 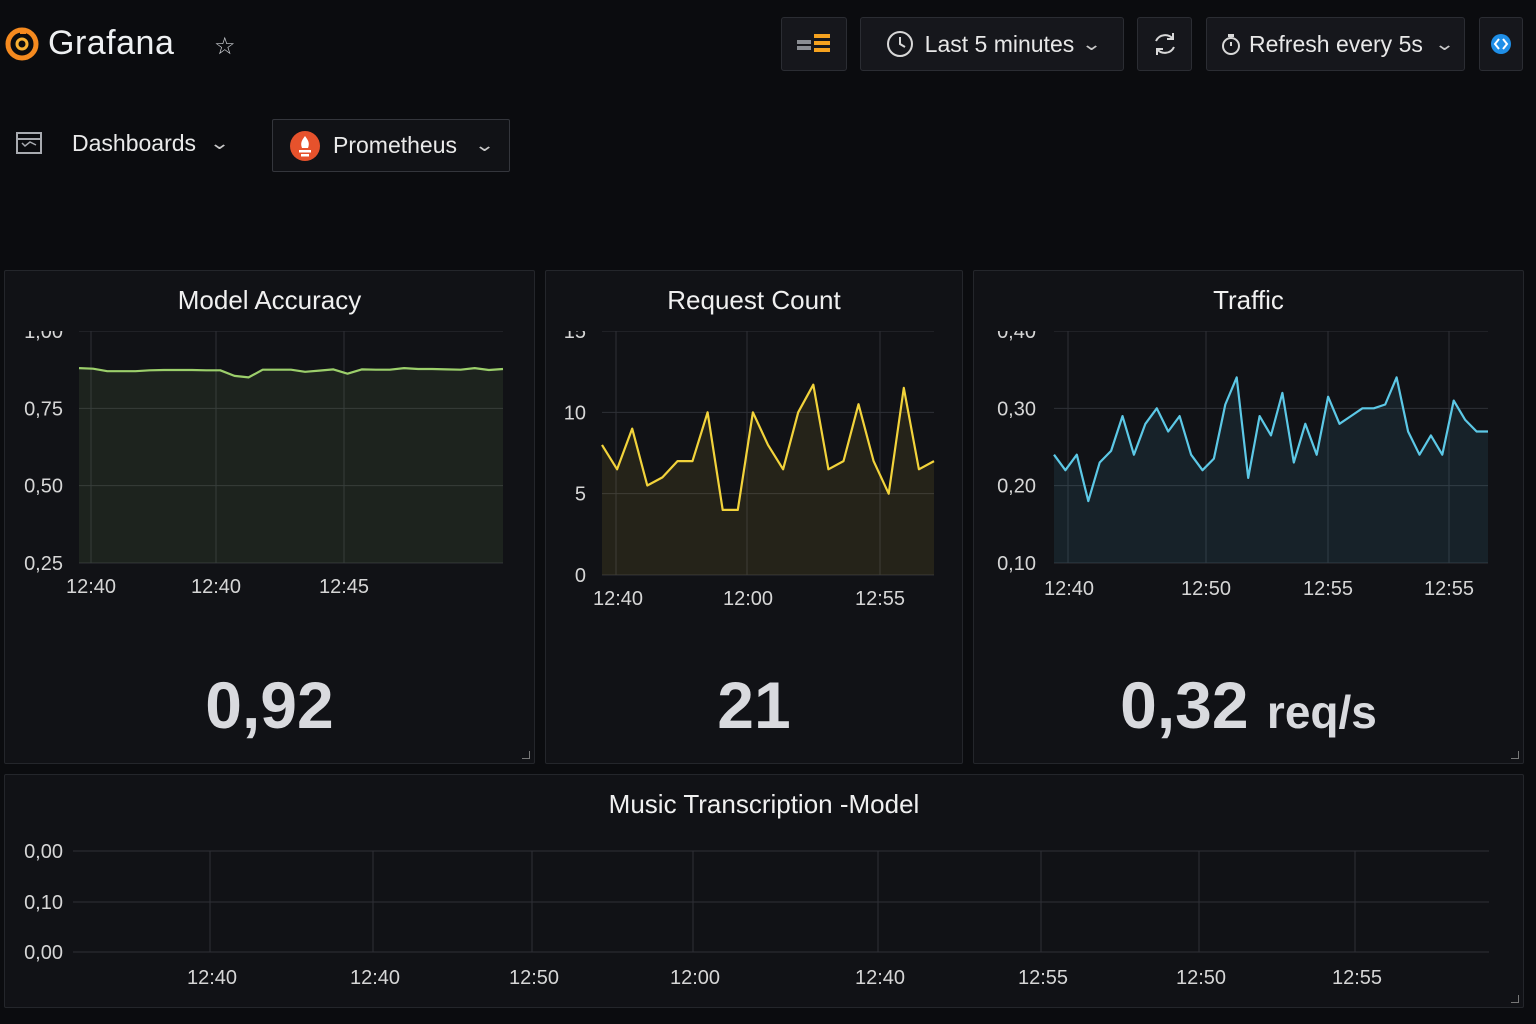 I want to click on y-tick-label: 0,20, so click(x=1016, y=487).